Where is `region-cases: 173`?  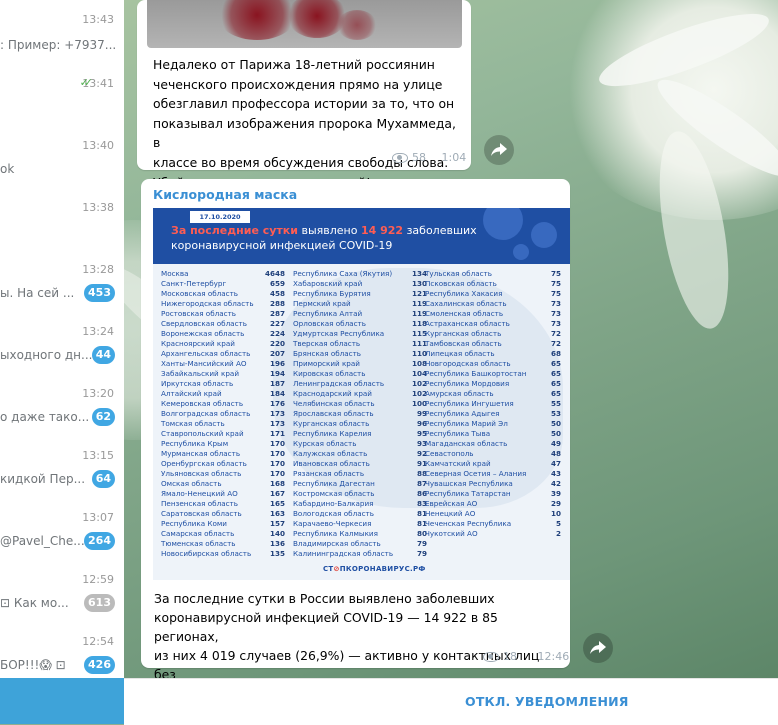 region-cases: 173 is located at coordinates (277, 423).